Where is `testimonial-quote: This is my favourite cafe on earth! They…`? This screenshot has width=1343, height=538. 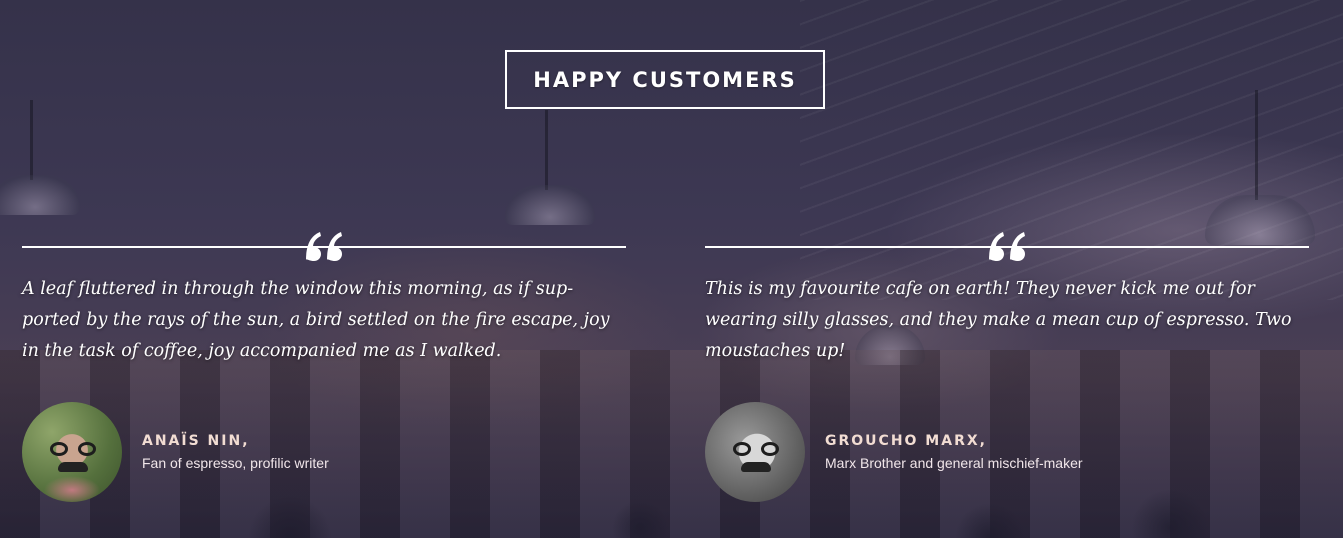 testimonial-quote: This is my favourite cafe on earth! They… is located at coordinates (998, 320).